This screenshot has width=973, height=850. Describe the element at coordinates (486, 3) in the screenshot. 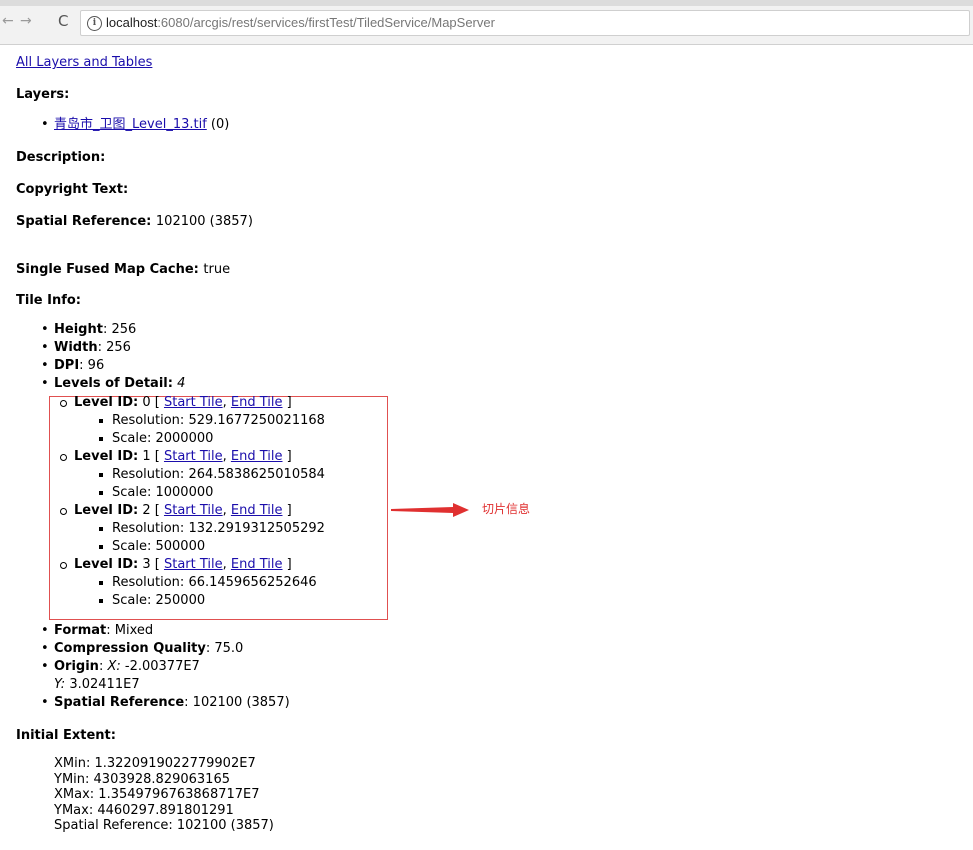

I see `tab-strip` at that location.